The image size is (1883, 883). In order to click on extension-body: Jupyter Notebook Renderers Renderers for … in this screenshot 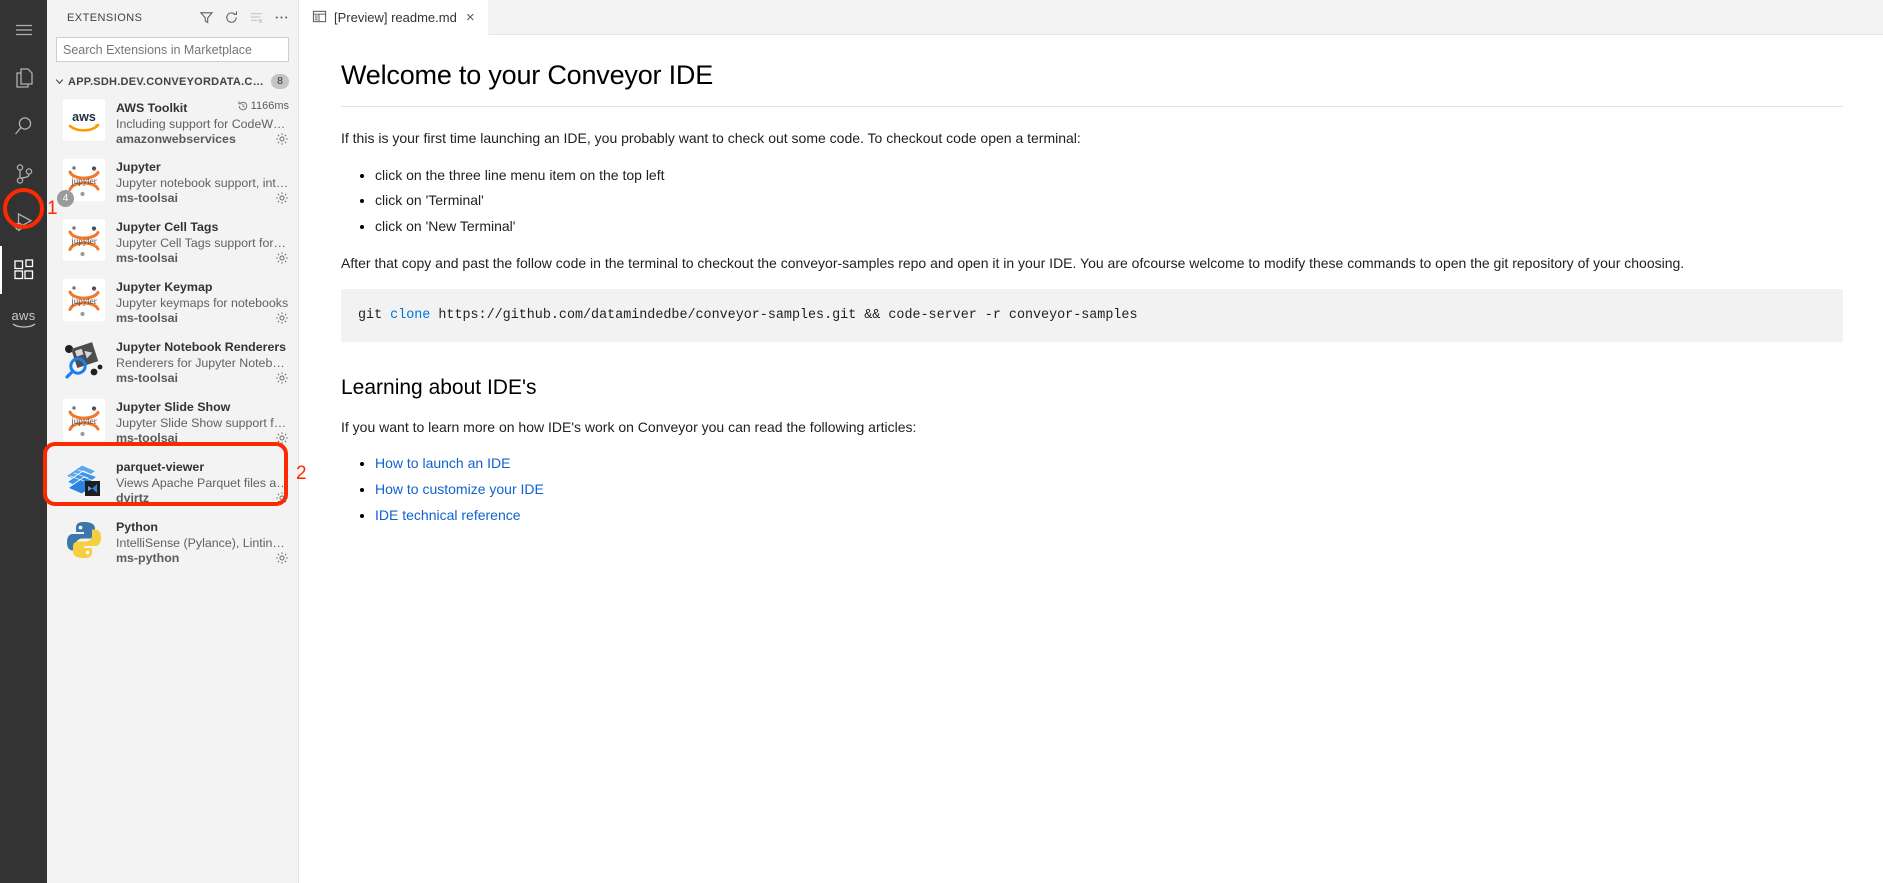, I will do `click(202, 366)`.